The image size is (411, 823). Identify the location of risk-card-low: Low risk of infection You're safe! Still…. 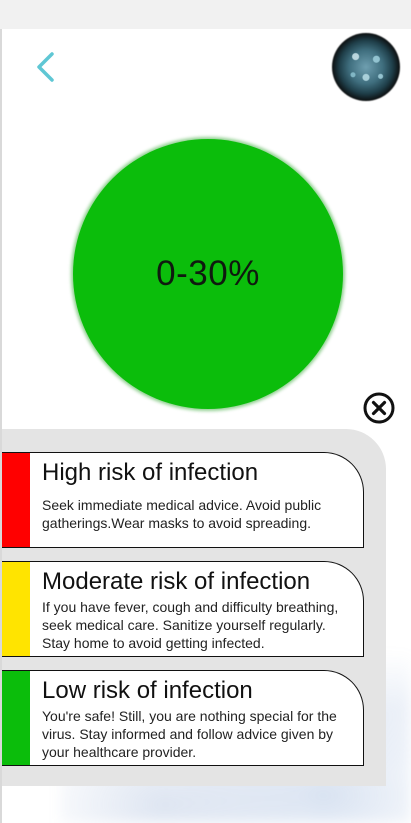
(183, 718).